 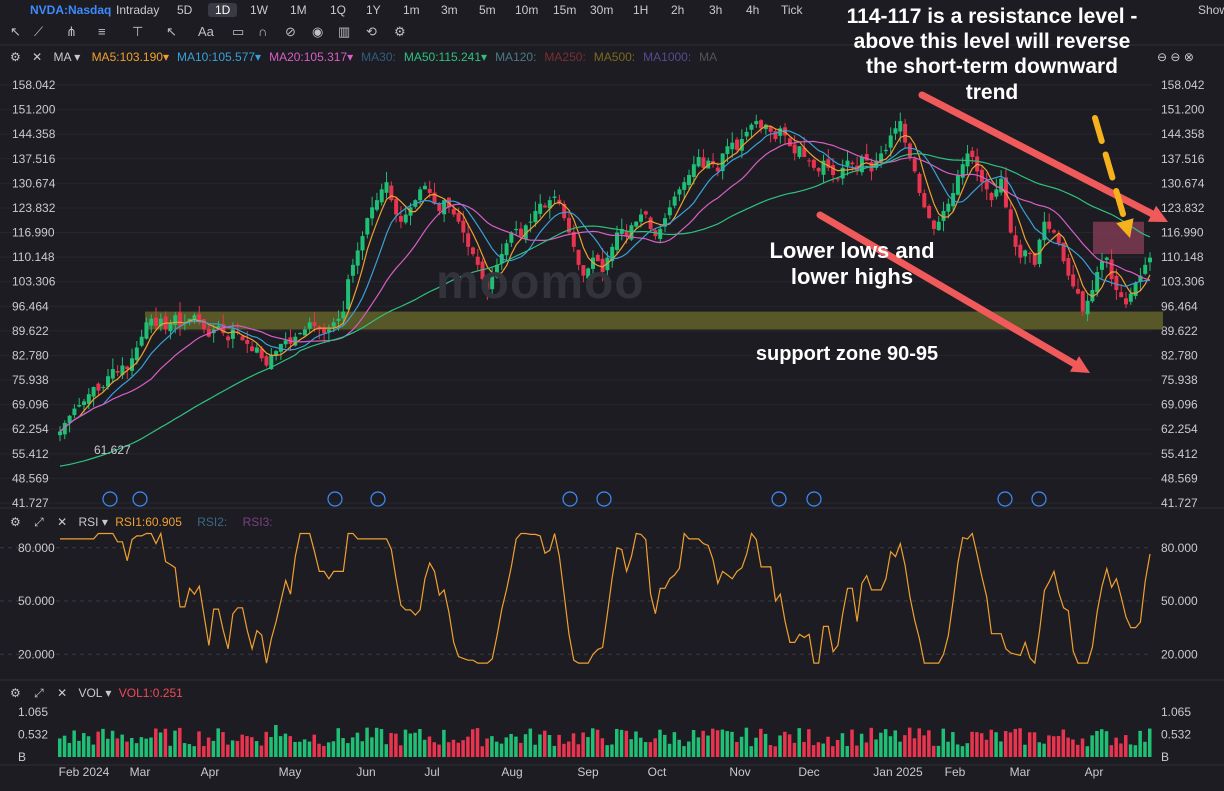 What do you see at coordinates (378, 57) in the screenshot?
I see `ma-legend-item: MA30:` at bounding box center [378, 57].